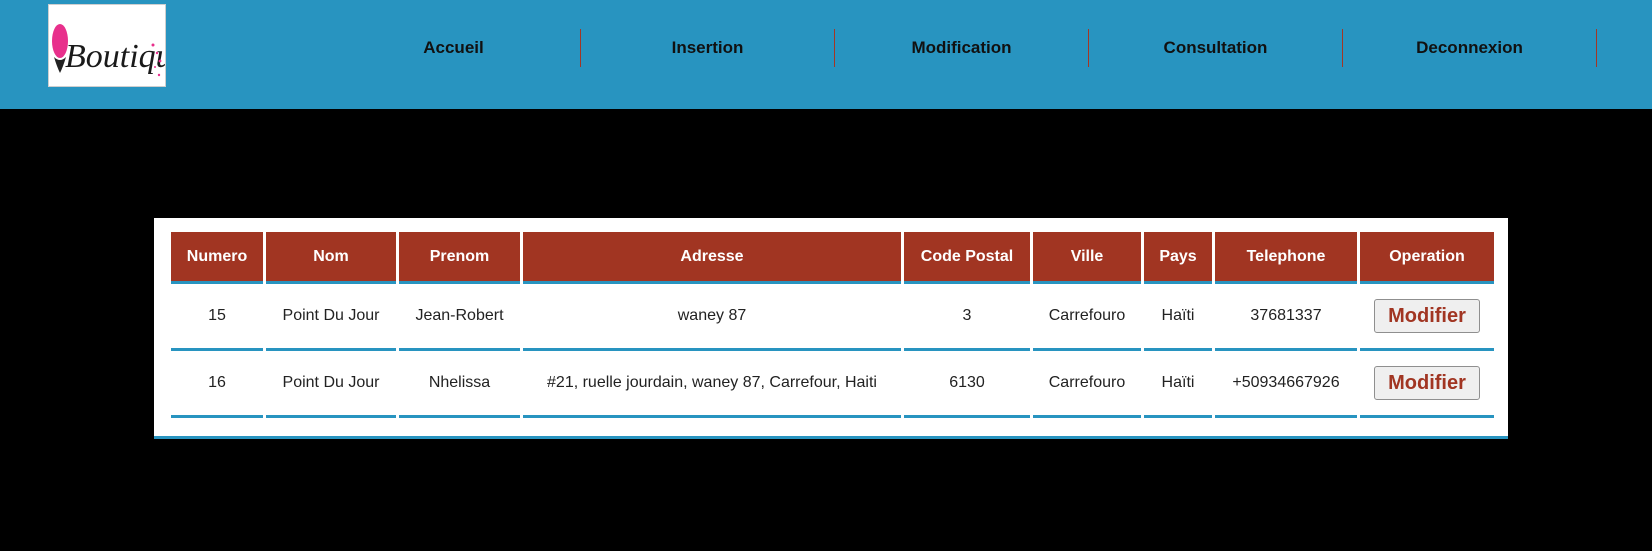 This screenshot has width=1652, height=551. Describe the element at coordinates (1087, 258) in the screenshot. I see `col-ville: Ville` at that location.